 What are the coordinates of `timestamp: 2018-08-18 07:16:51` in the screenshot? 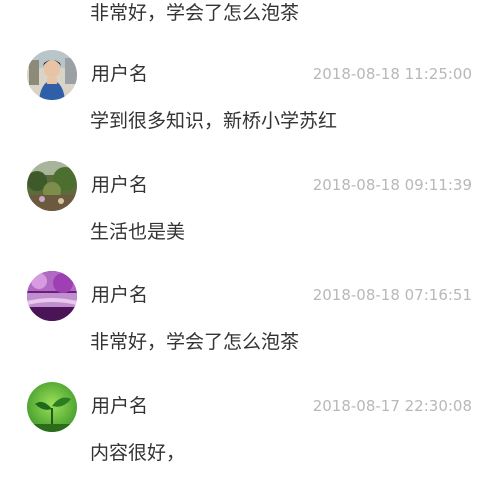 It's located at (392, 295).